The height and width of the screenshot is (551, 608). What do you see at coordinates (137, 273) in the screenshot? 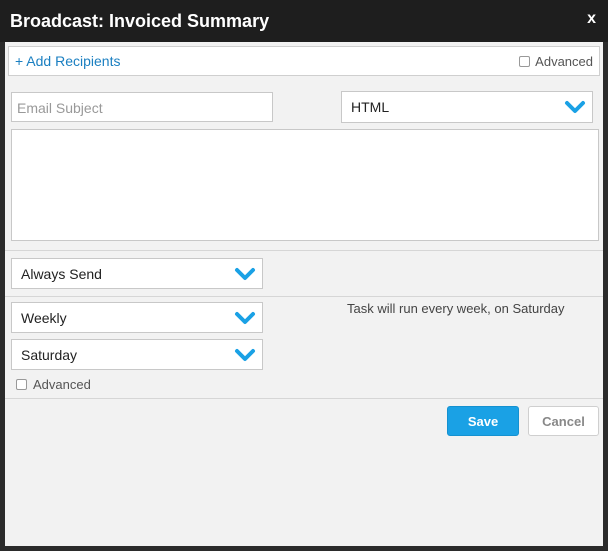
I see `send-condition-select: Always Send` at bounding box center [137, 273].